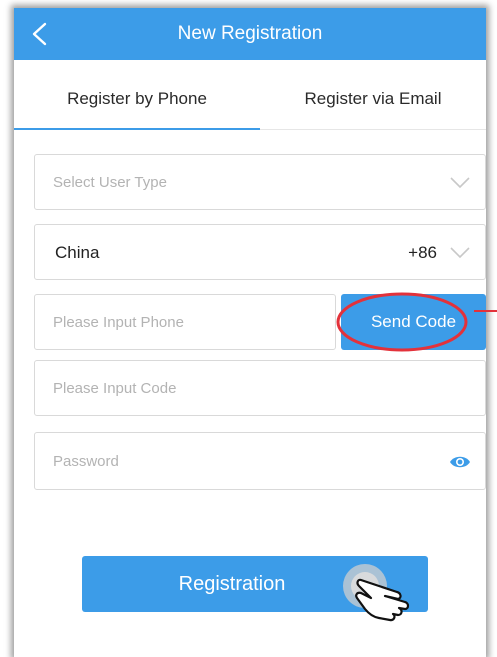  I want to click on password-placeholder: Password, so click(86, 461).